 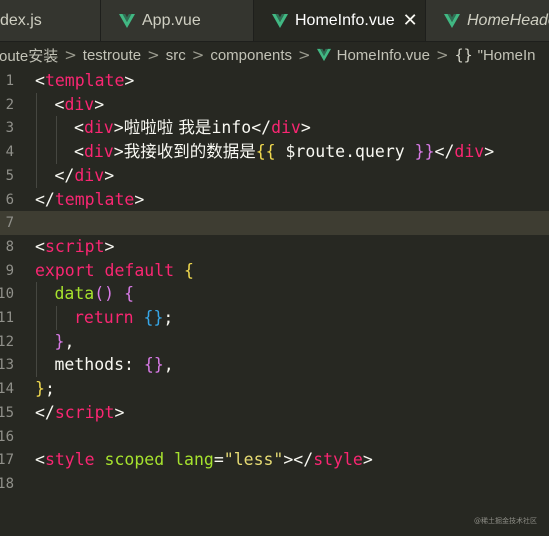 I want to click on code-line: 4 <div>我接收到的数据是{{ $route.query }}</div>, so click(x=274, y=152).